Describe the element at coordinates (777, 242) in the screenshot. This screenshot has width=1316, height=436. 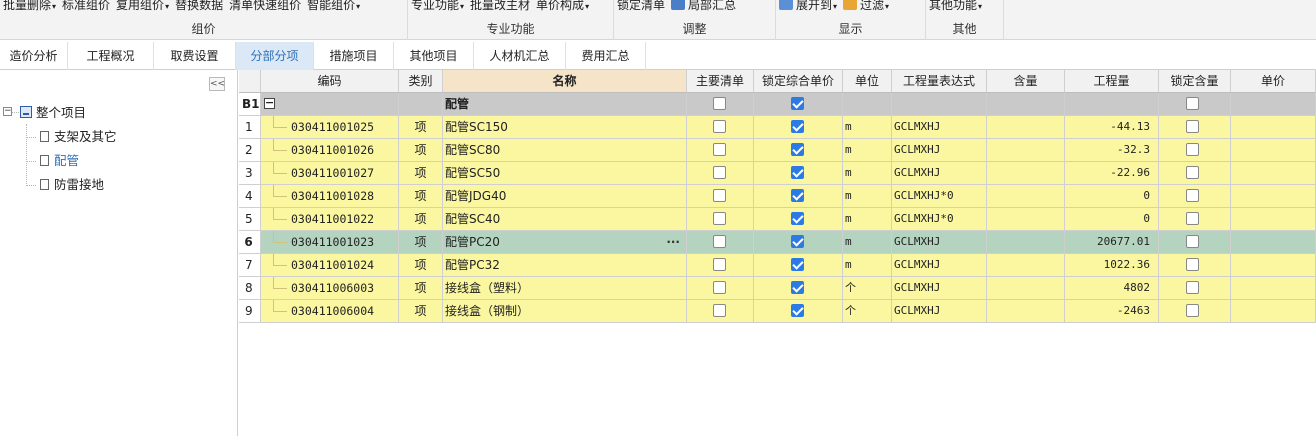
I see `table-row: 6 030411001023 项配管PC20 ··· m GCLMXHJ 20677.01` at that location.